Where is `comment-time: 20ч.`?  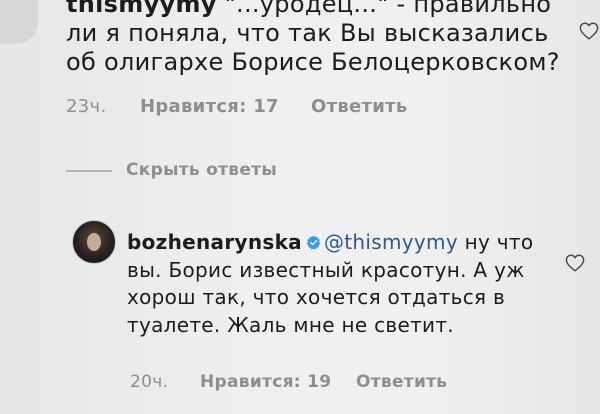
comment-time: 20ч. is located at coordinates (149, 382).